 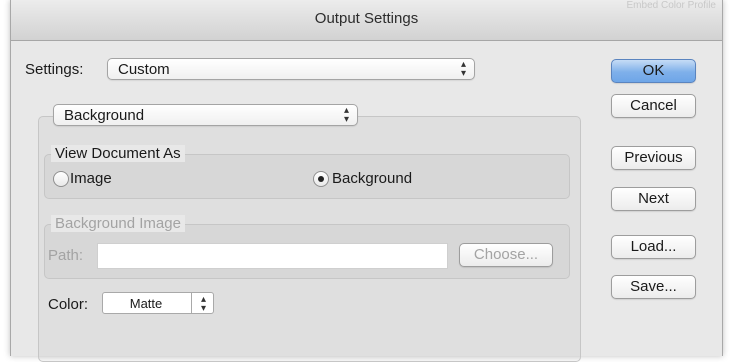 I want to click on settings-label: Settings:, so click(x=54, y=69).